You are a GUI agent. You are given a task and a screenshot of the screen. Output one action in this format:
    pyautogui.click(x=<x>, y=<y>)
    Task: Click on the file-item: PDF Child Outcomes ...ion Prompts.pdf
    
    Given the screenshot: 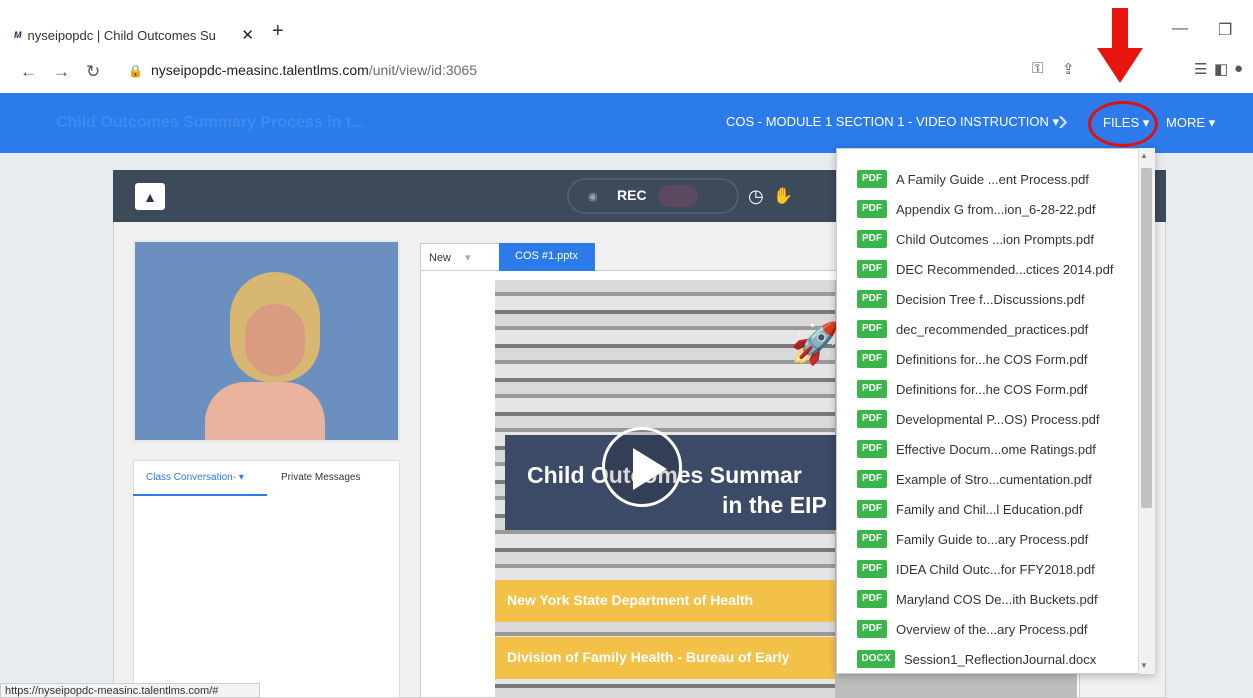 What is the action you would take?
    pyautogui.click(x=990, y=239)
    